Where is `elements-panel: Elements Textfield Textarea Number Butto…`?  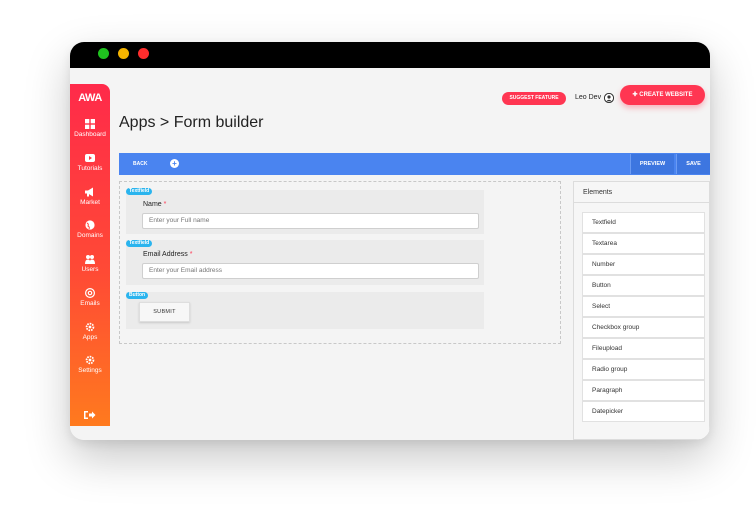
elements-panel: Elements Textfield Textarea Number Butto… is located at coordinates (641, 310).